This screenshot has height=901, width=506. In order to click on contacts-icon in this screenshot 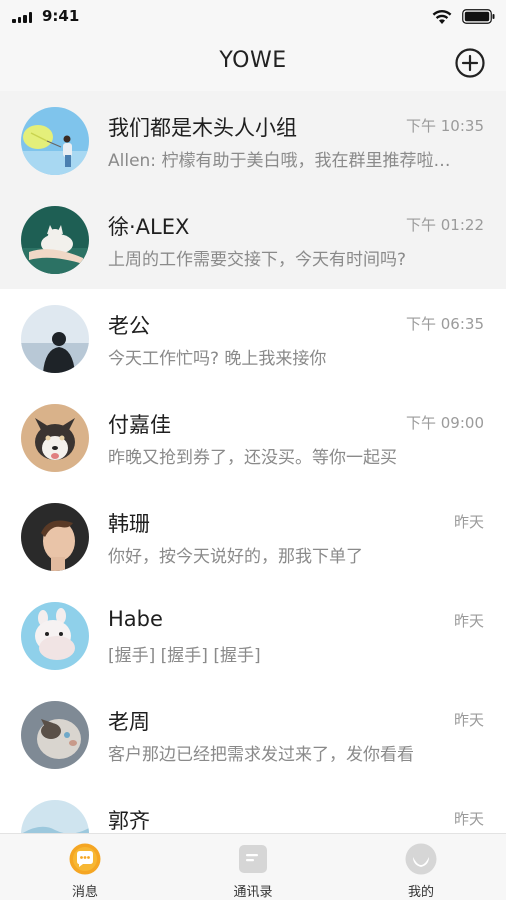, I will do `click(253, 859)`.